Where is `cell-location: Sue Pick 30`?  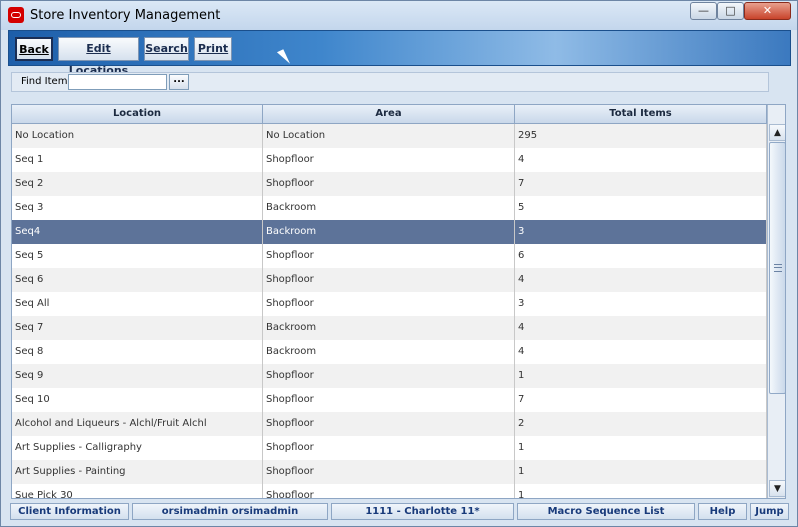
cell-location: Sue Pick 30 is located at coordinates (137, 491).